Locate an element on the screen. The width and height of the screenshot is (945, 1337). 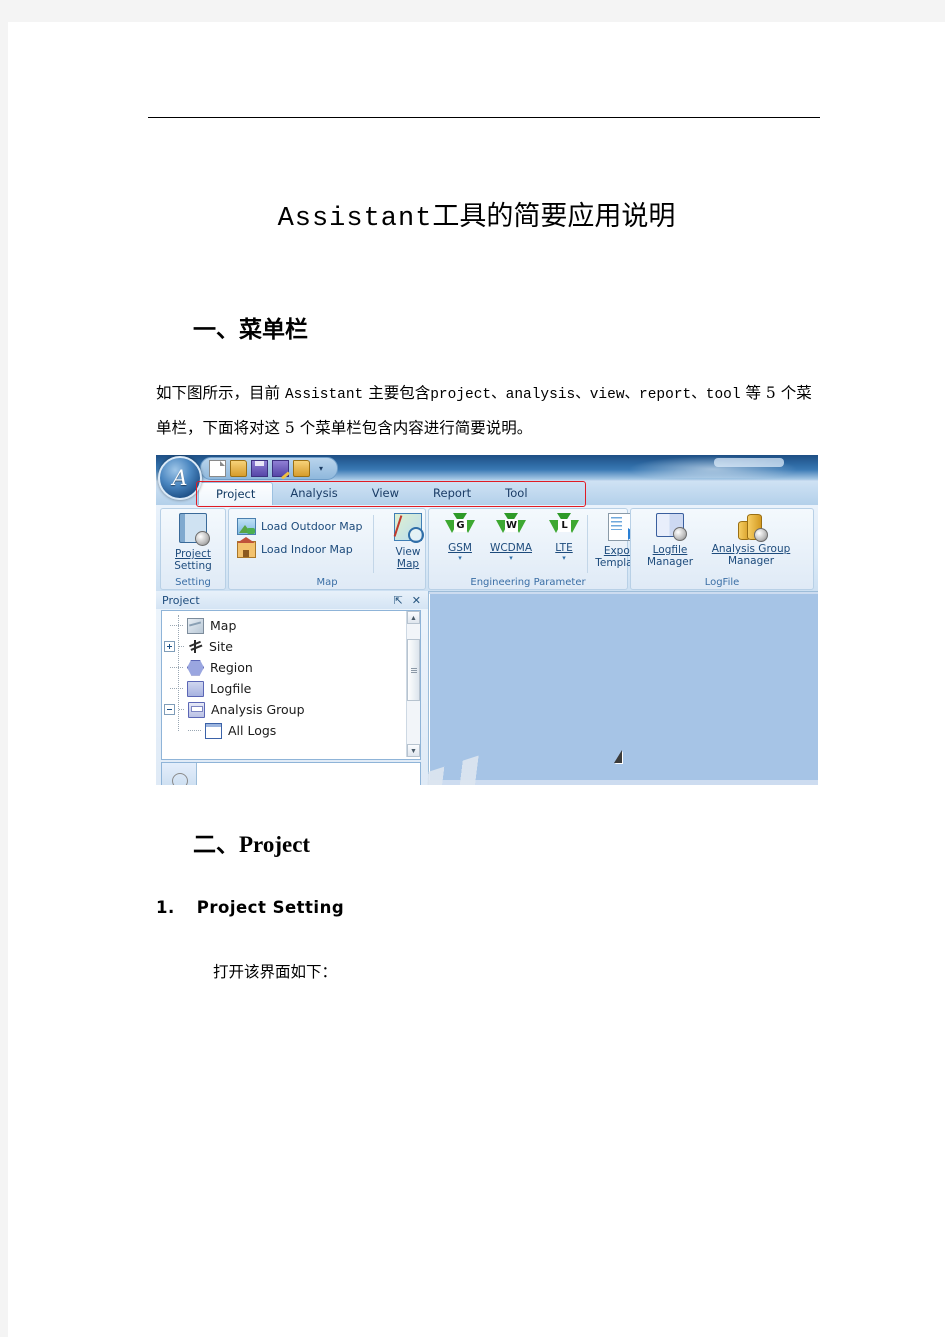
wcdma-label: WCDMA is located at coordinates (511, 548).